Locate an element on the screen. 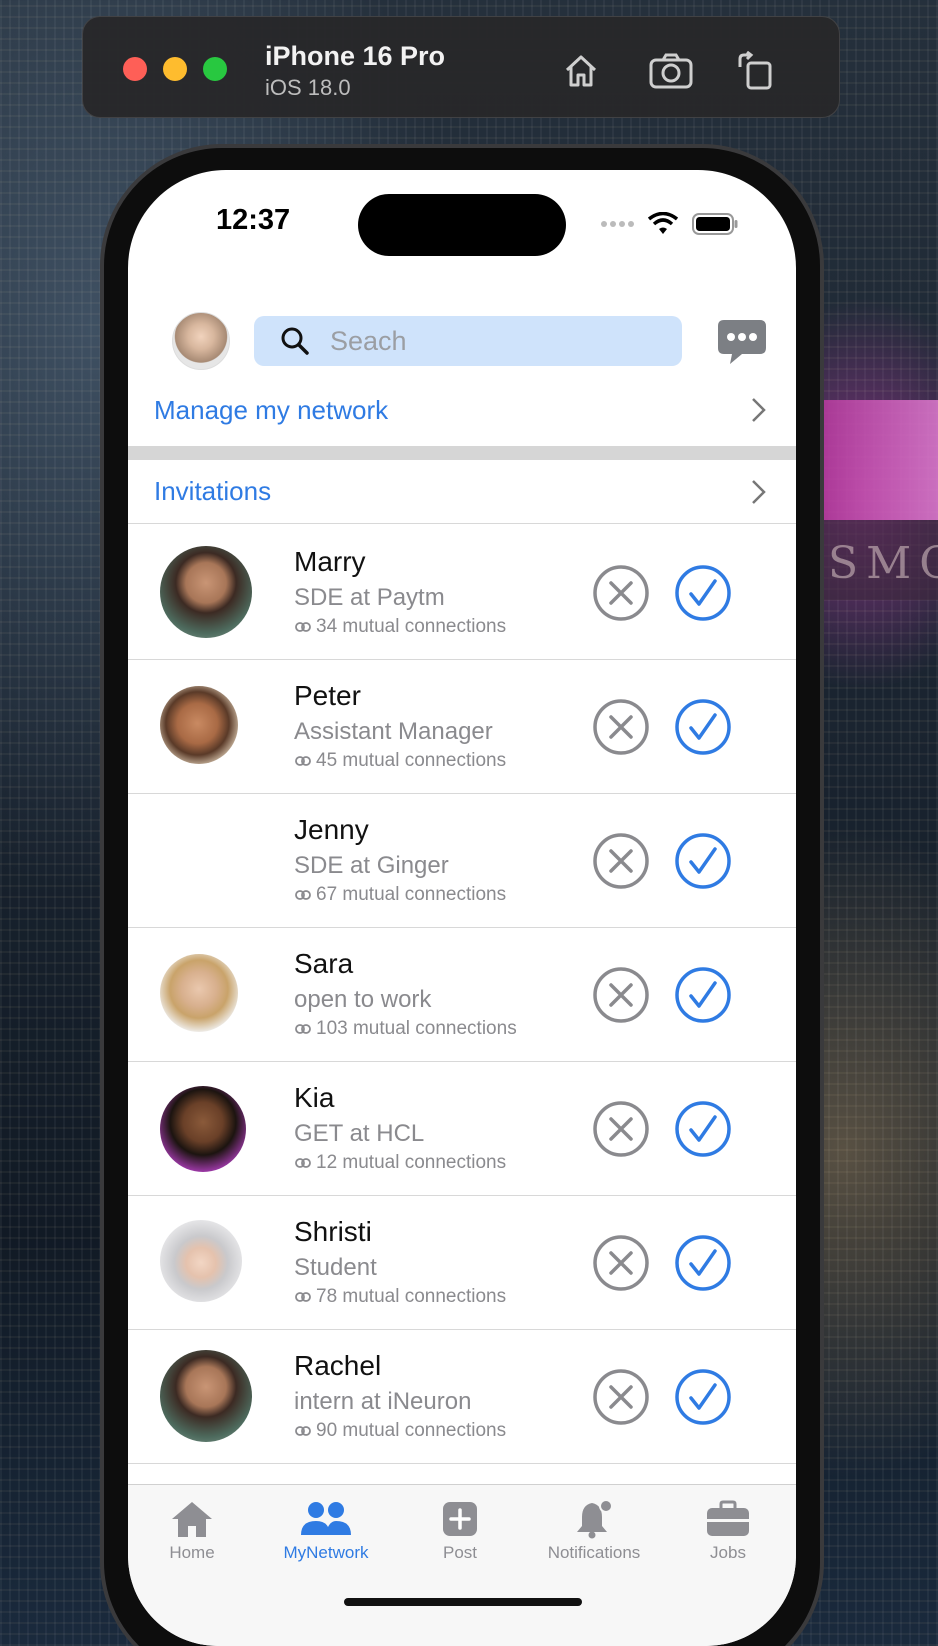 Image resolution: width=938 pixels, height=1646 pixels. plus-square-icon is located at coordinates (460, 1519).